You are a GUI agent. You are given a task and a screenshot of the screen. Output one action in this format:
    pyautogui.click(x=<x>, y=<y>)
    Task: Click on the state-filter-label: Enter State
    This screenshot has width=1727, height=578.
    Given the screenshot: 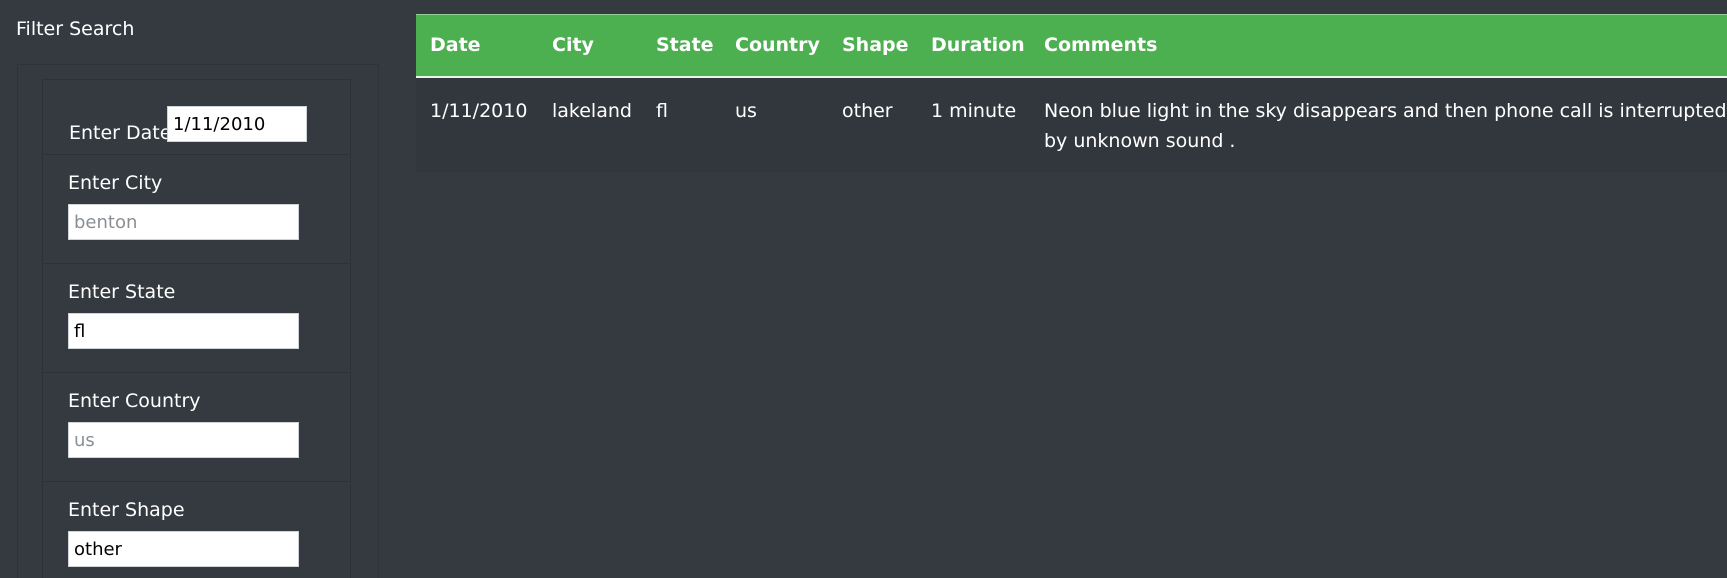 What is the action you would take?
    pyautogui.click(x=122, y=292)
    